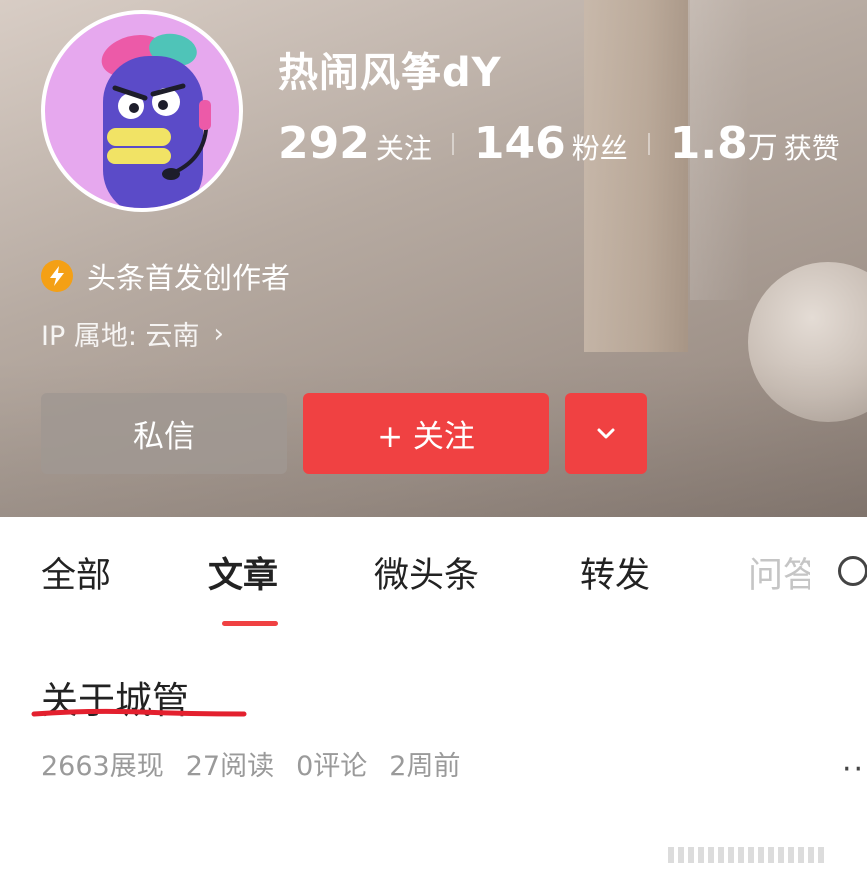 The height and width of the screenshot is (883, 867). What do you see at coordinates (156, 120) in the screenshot?
I see `avatar-character-icon` at bounding box center [156, 120].